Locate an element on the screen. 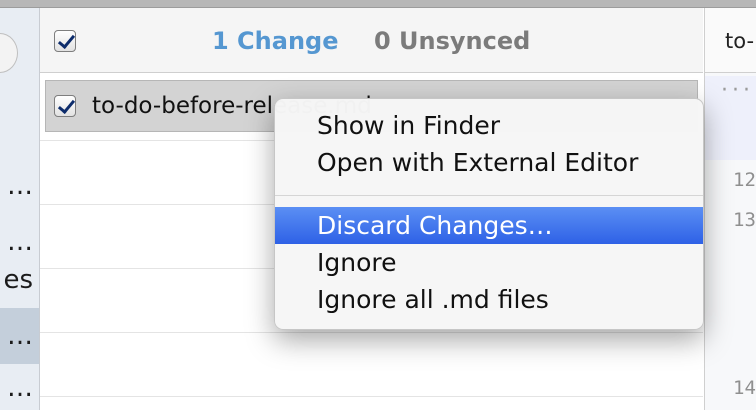  sidebar-round-button is located at coordinates (9, 53).